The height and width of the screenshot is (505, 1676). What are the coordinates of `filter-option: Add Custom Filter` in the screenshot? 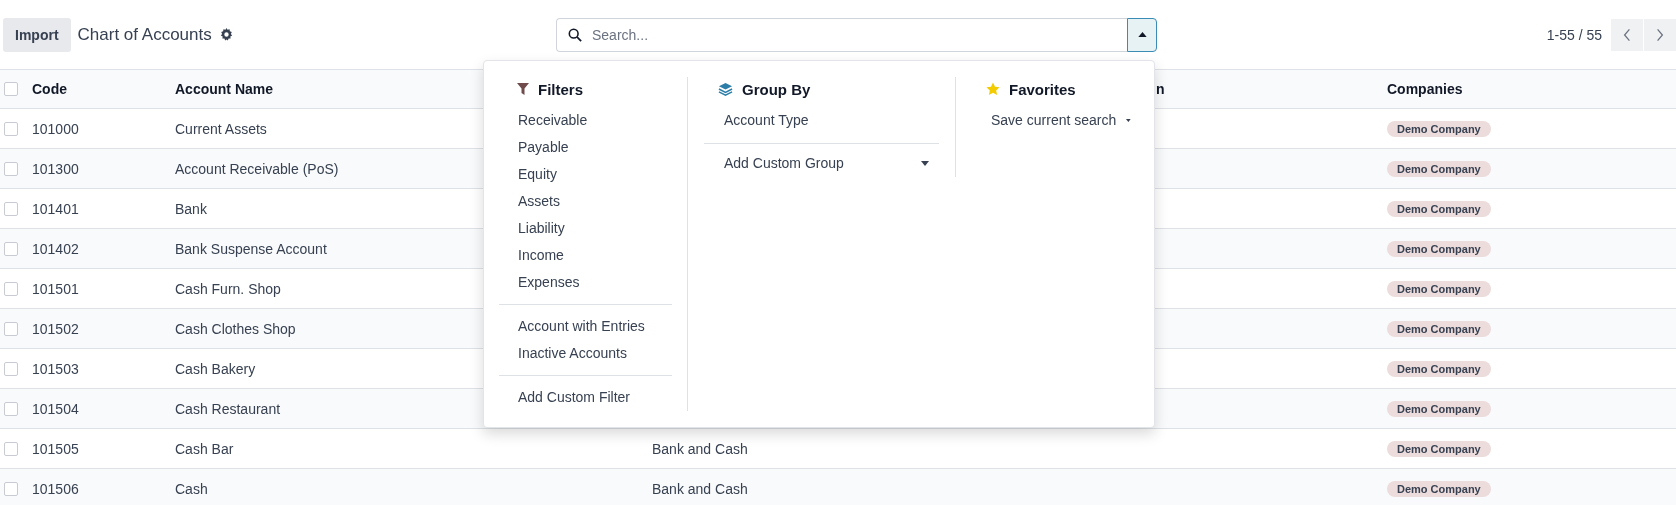 It's located at (585, 397).